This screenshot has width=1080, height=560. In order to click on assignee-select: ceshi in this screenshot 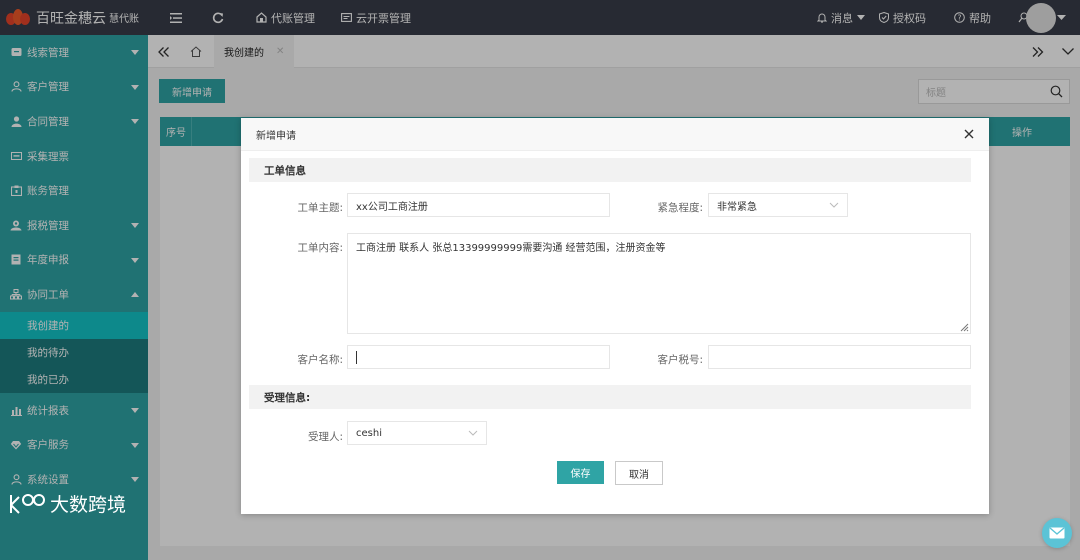, I will do `click(417, 433)`.